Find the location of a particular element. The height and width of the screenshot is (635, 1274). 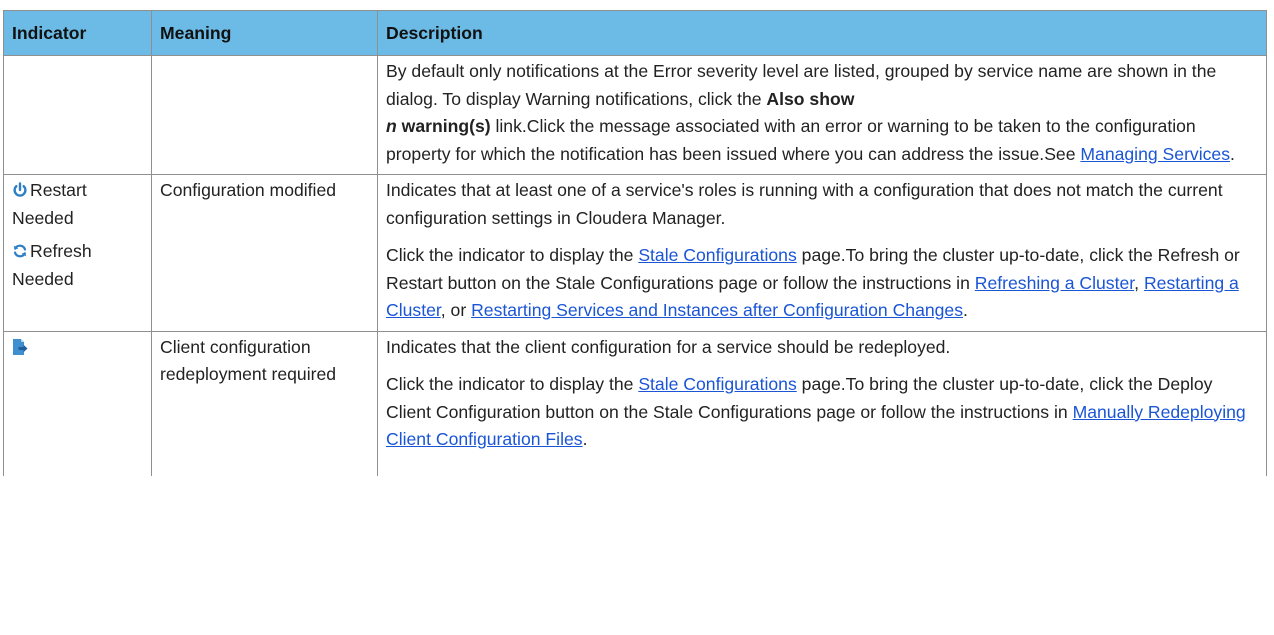

row1-meaning-cell is located at coordinates (264, 115).